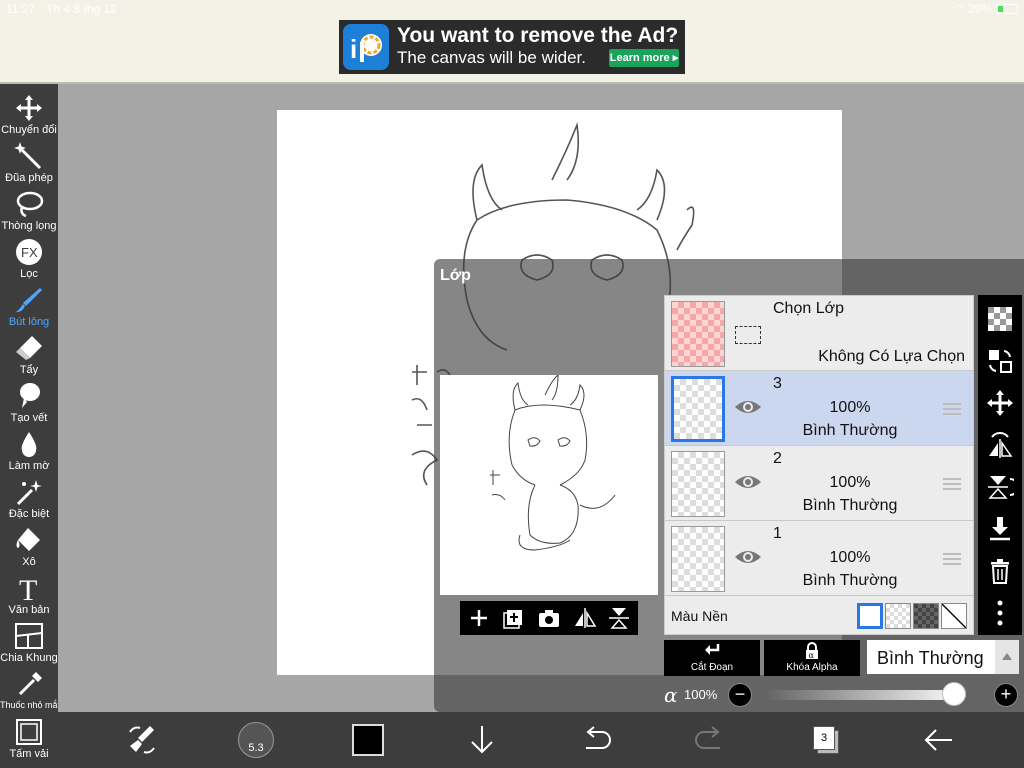 The width and height of the screenshot is (1024, 768). I want to click on tool-label: Đũa phép, so click(29, 178).